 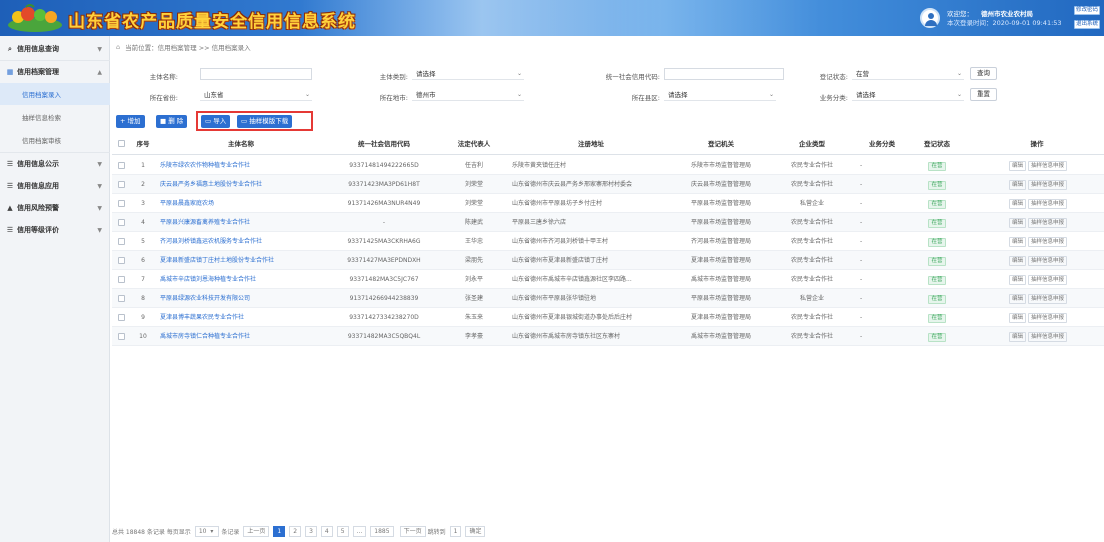 What do you see at coordinates (720, 260) in the screenshot?
I see `cell-authority: 夏津县市场监督管理局` at bounding box center [720, 260].